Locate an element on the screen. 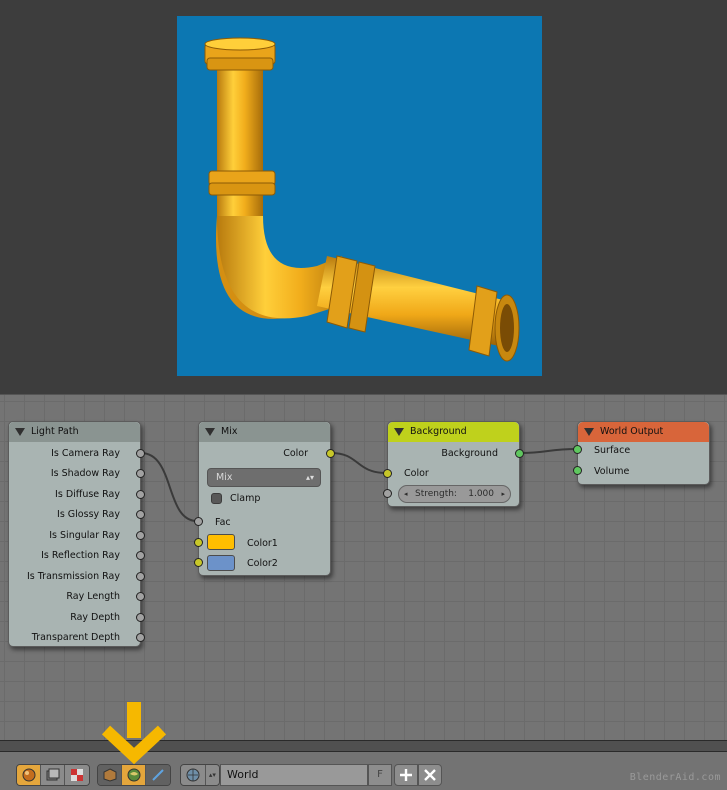 The width and height of the screenshot is (727, 790). color1-swatch is located at coordinates (221, 542).